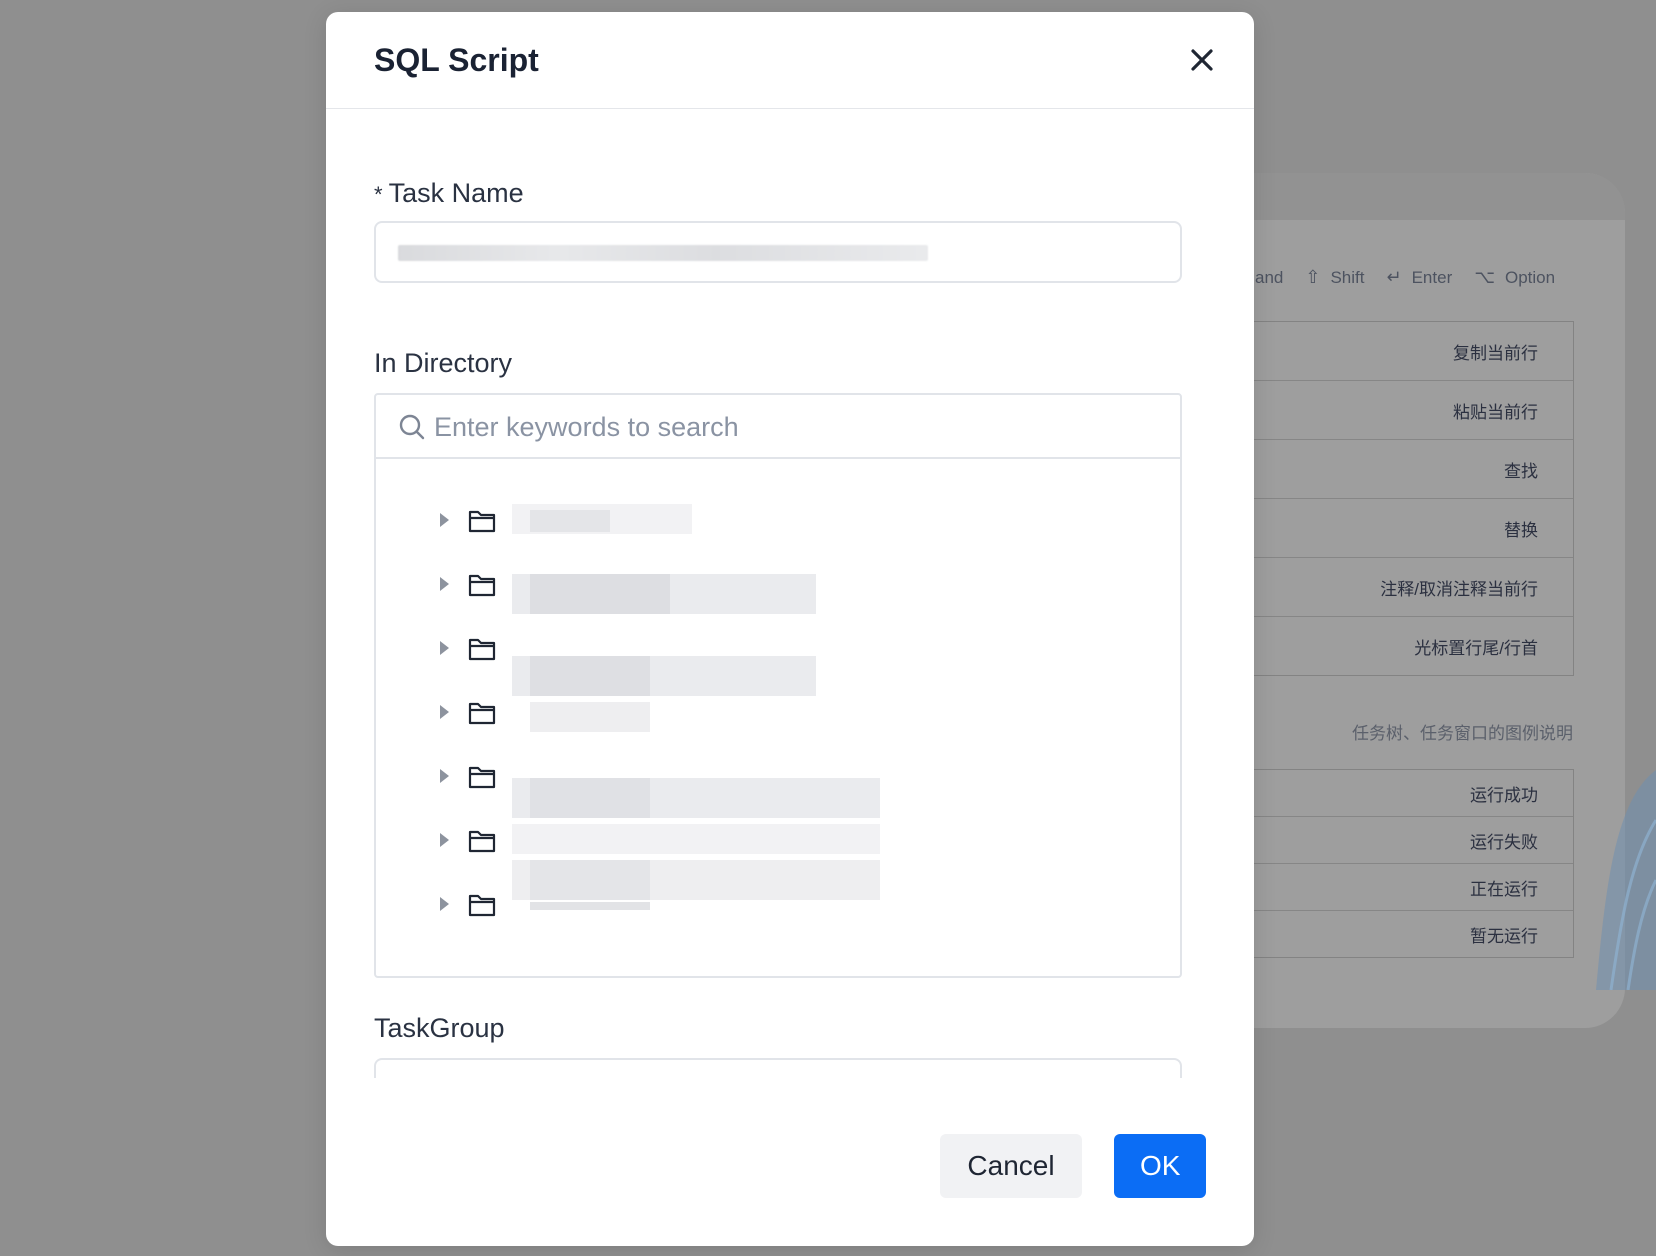 The image size is (1656, 1256). What do you see at coordinates (439, 1028) in the screenshot?
I see `task-group-label: TaskGroup` at bounding box center [439, 1028].